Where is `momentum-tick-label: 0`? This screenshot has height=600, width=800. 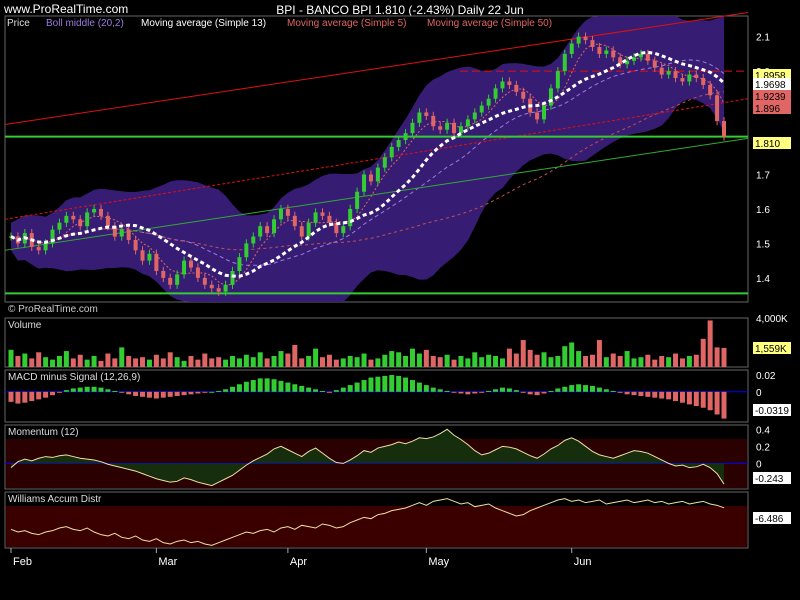
momentum-tick-label: 0 is located at coordinates (759, 464).